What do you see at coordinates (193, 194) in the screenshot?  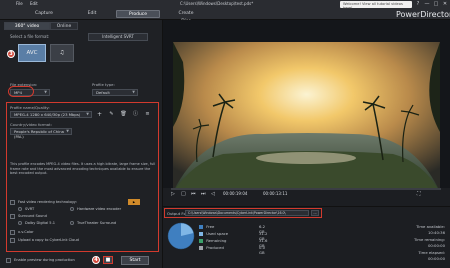 I see `previous-icon: ⏮` at bounding box center [193, 194].